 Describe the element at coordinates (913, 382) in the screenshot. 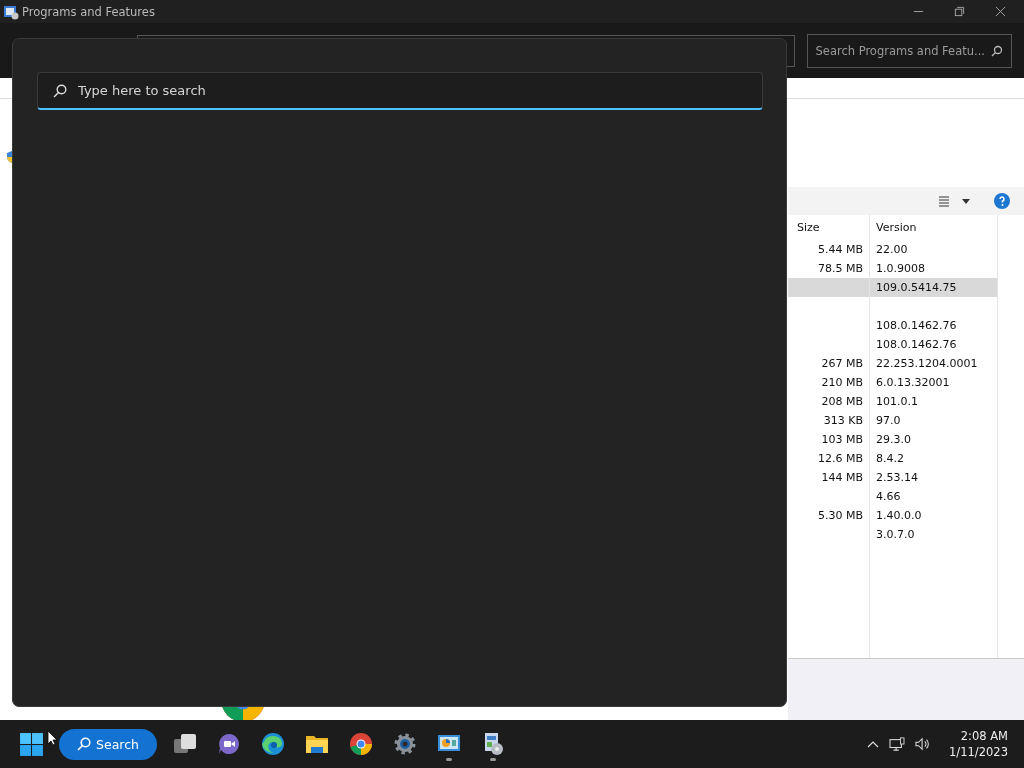

I see `version-cell: 6.0.13.32001` at that location.